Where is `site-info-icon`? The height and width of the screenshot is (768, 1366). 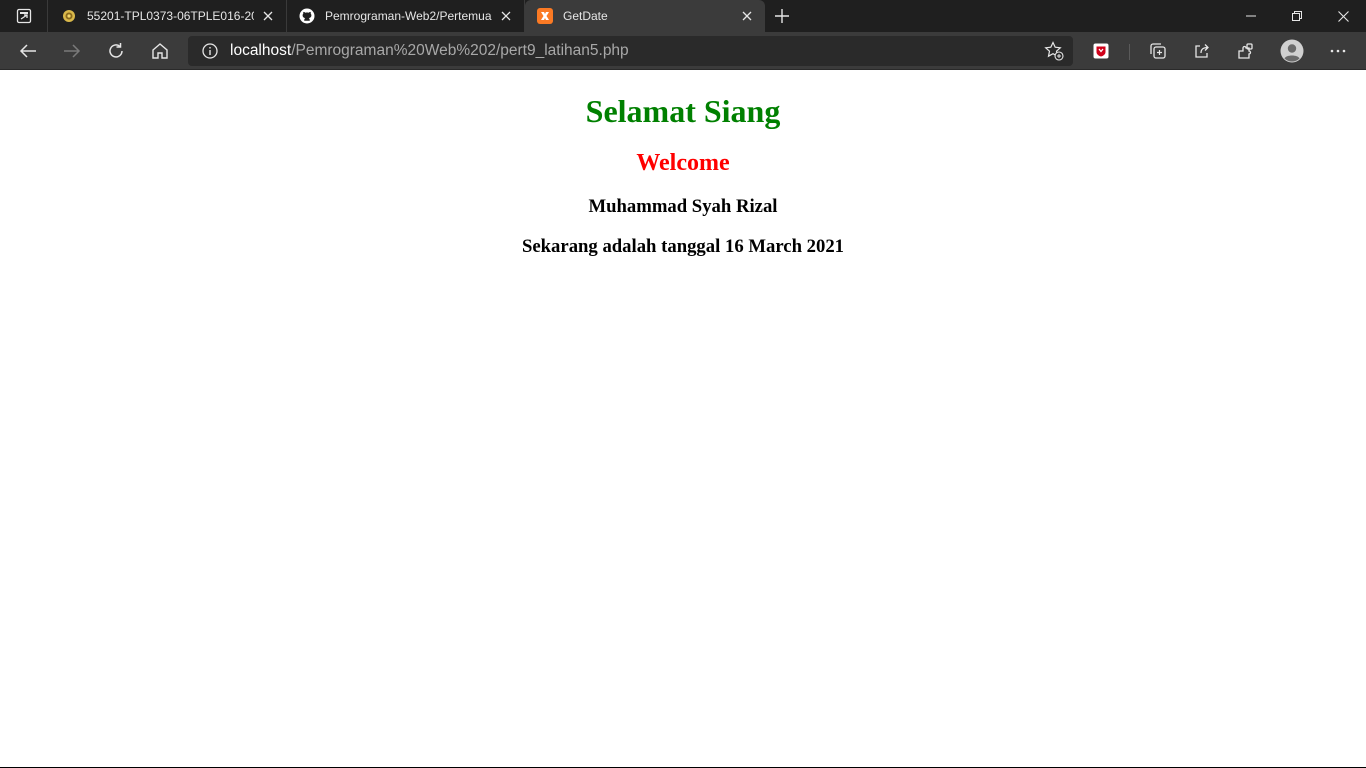
site-info-icon is located at coordinates (210, 51).